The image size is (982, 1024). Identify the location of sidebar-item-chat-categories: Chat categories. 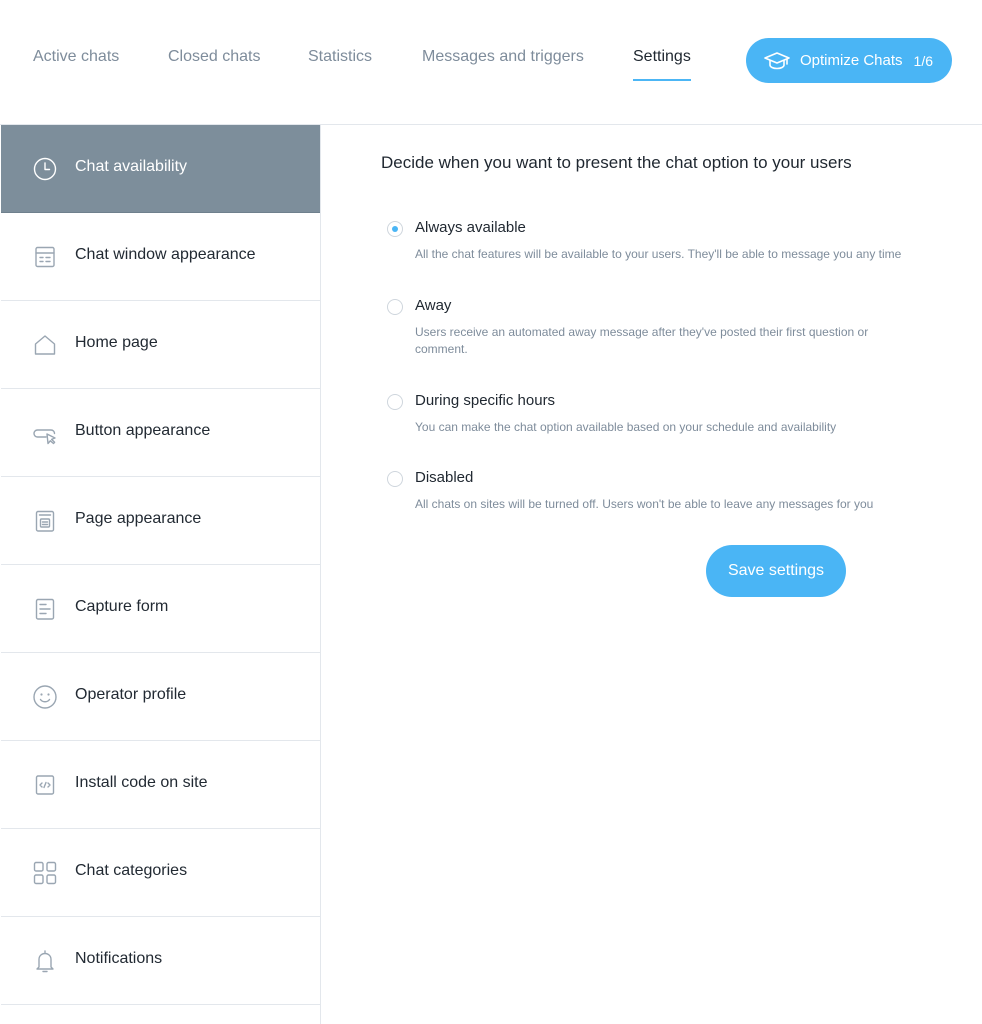
(160, 873).